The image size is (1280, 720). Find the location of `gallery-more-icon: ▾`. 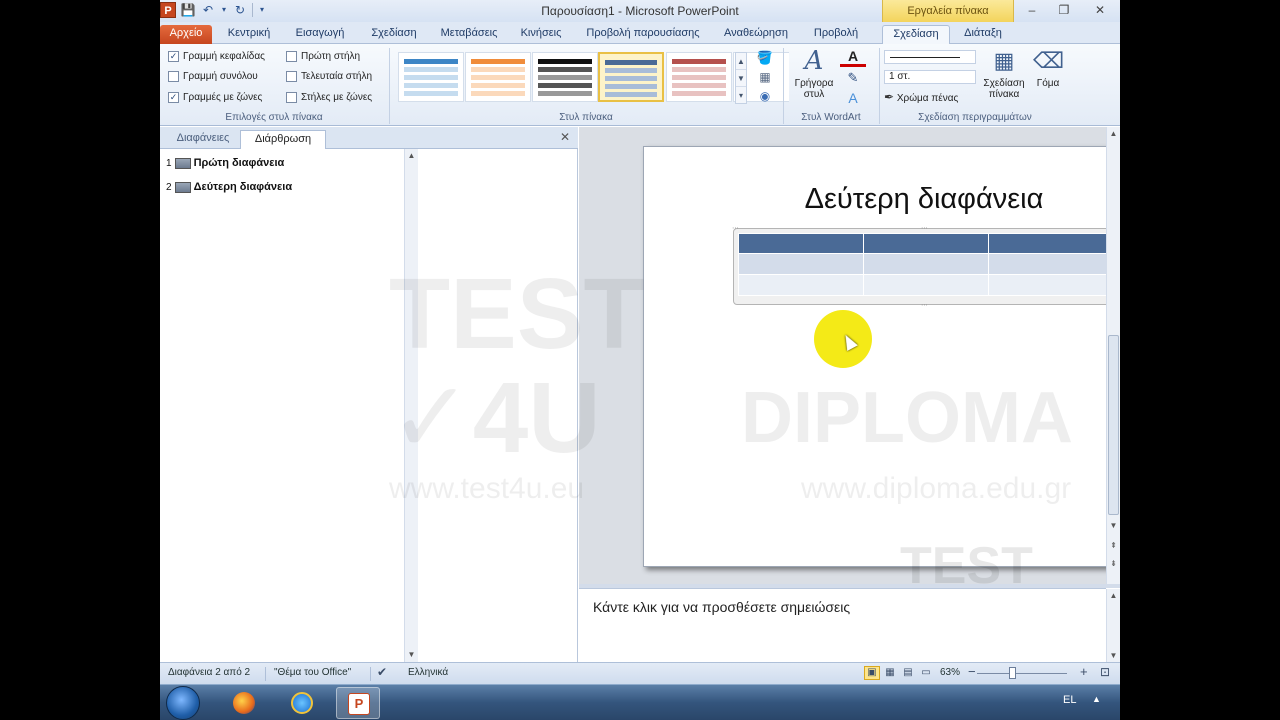

gallery-more-icon: ▾ is located at coordinates (741, 95).